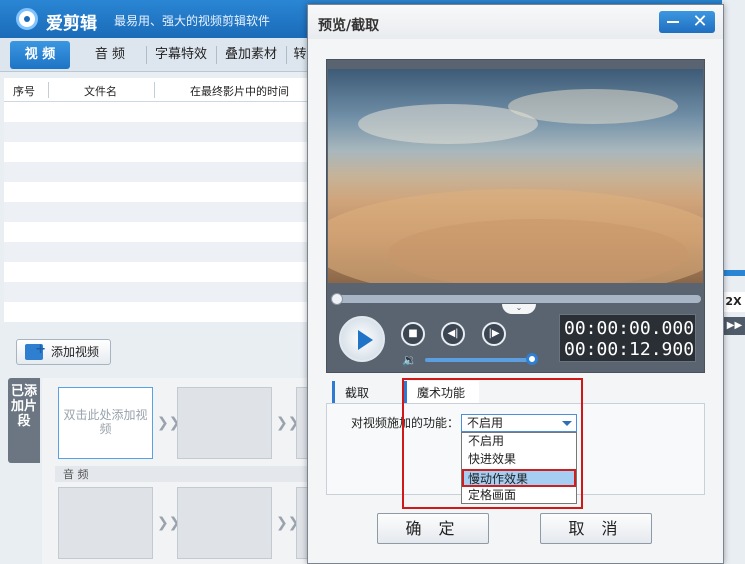 The width and height of the screenshot is (745, 564). I want to click on speed-2x-button: 2X, so click(733, 302).